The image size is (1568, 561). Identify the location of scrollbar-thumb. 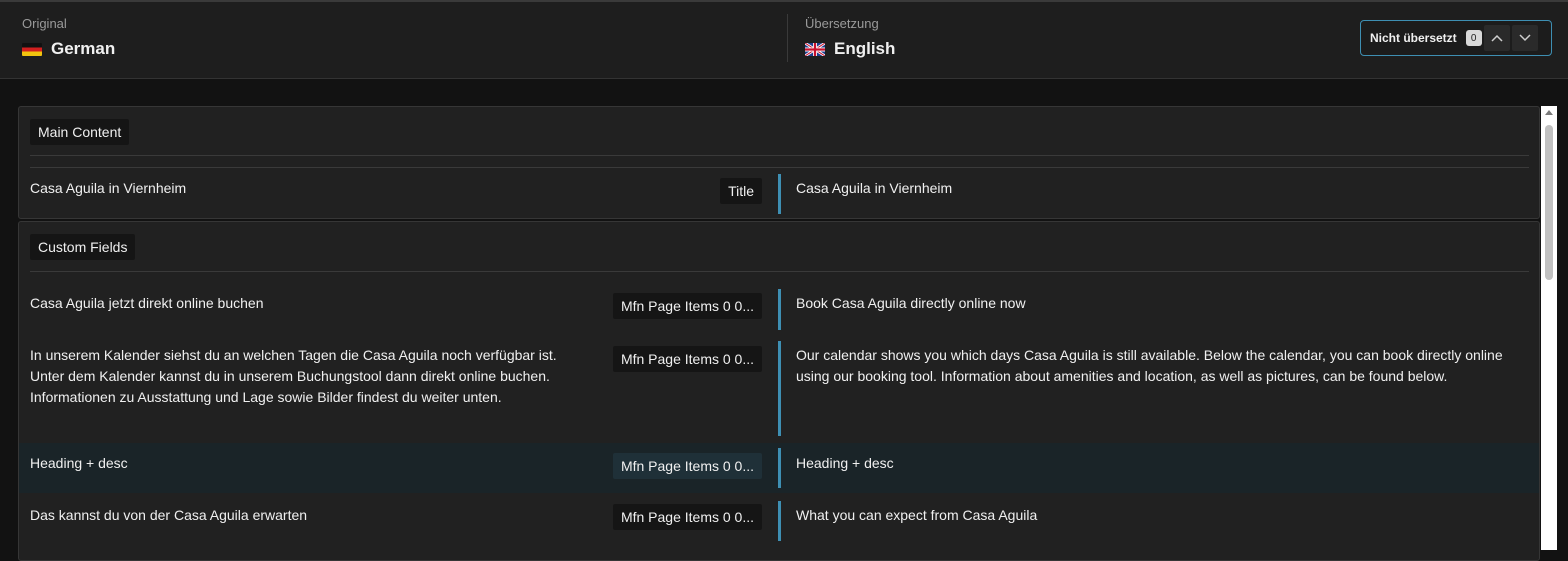
(1549, 202).